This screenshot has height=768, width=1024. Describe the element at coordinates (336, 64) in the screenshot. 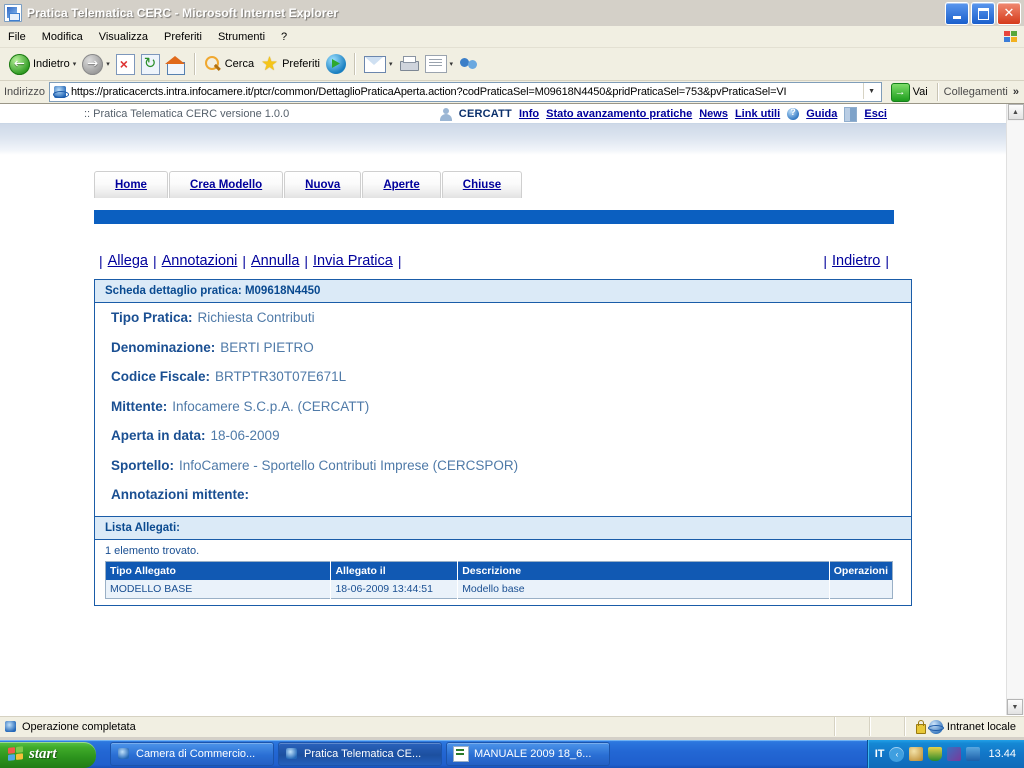

I see `media-button` at that location.